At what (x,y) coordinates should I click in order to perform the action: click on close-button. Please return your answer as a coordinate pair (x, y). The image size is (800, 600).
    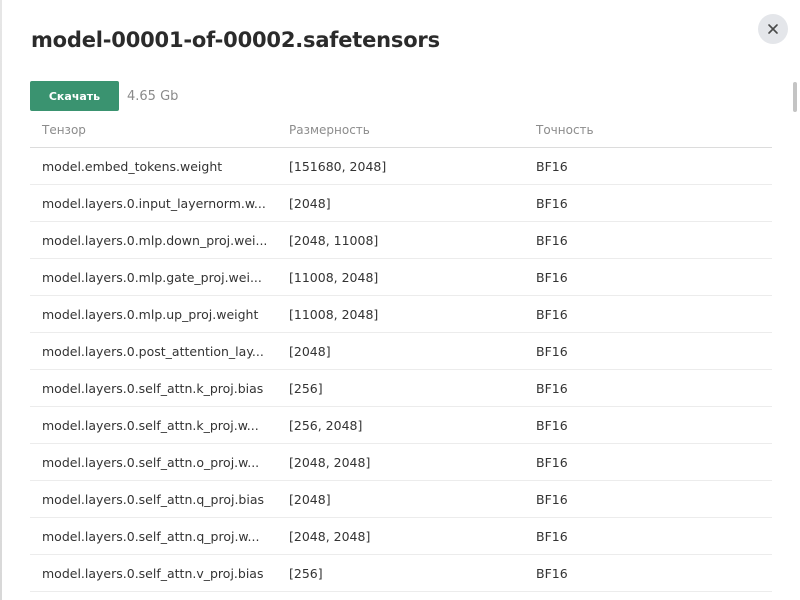
    Looking at the image, I should click on (773, 29).